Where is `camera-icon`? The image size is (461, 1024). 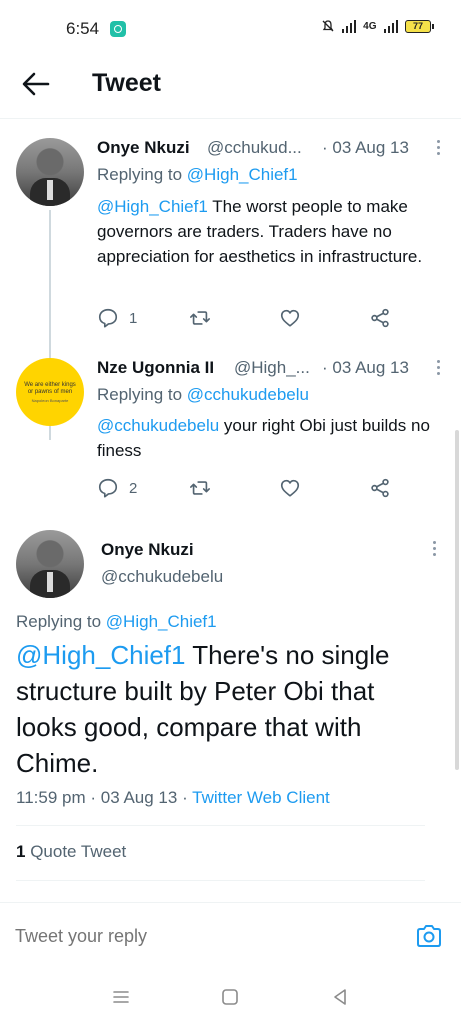 camera-icon is located at coordinates (429, 936).